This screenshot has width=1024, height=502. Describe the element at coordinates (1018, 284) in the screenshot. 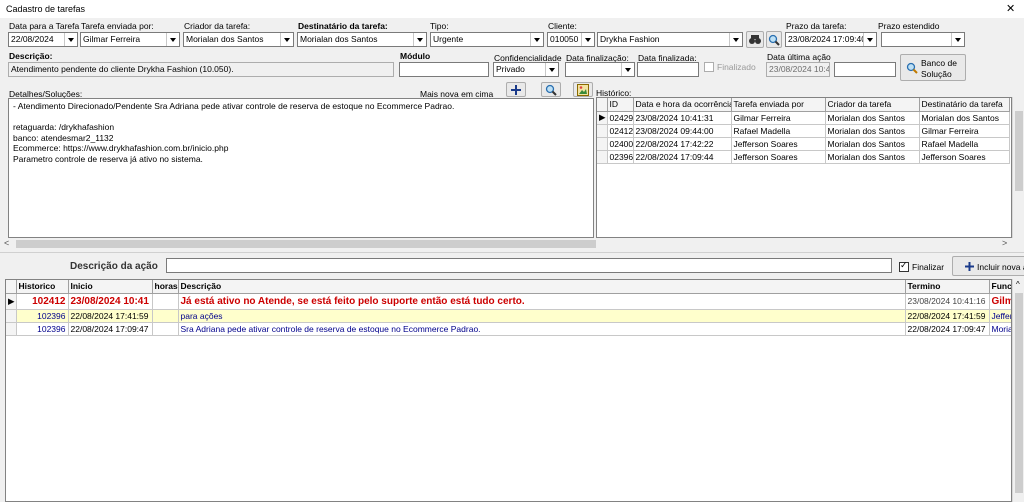

I see `scroll-up-icon: ^` at that location.